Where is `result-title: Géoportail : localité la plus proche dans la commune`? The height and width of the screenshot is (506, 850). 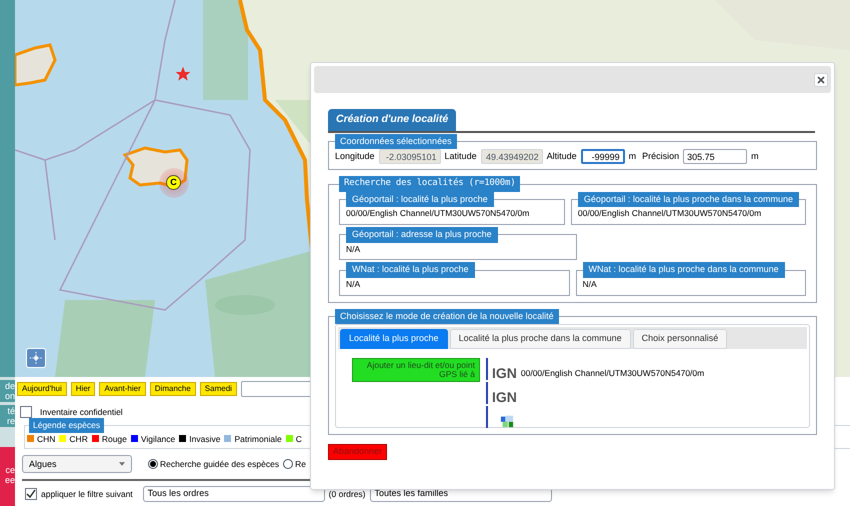
result-title: Géoportail : localité la plus proche dans la commune is located at coordinates (688, 200).